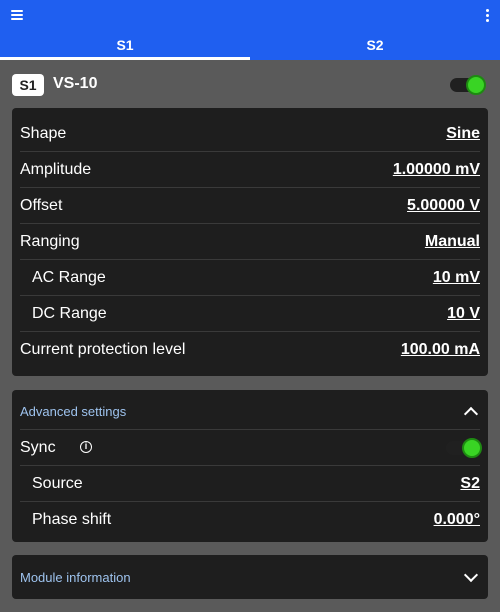 This screenshot has height=612, width=500. What do you see at coordinates (471, 574) in the screenshot?
I see `chevron-down-icon` at bounding box center [471, 574].